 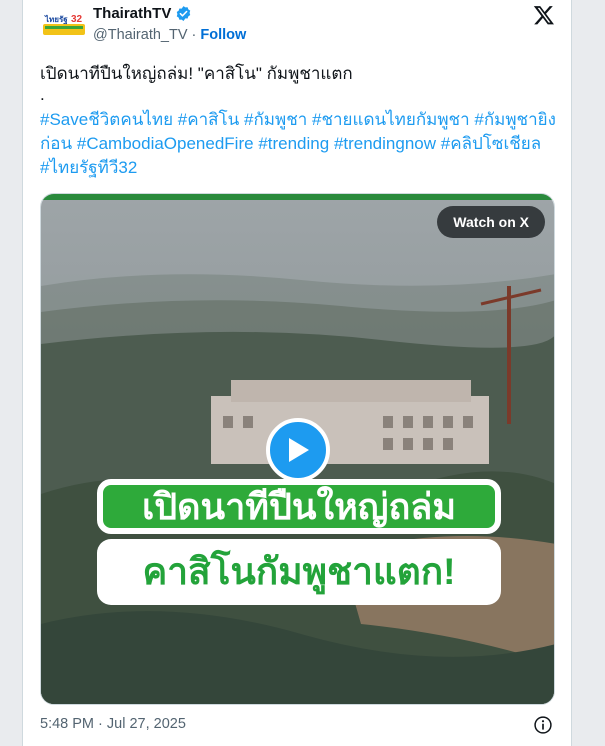 I want to click on hashtag-link: #trendingnow, so click(x=385, y=143).